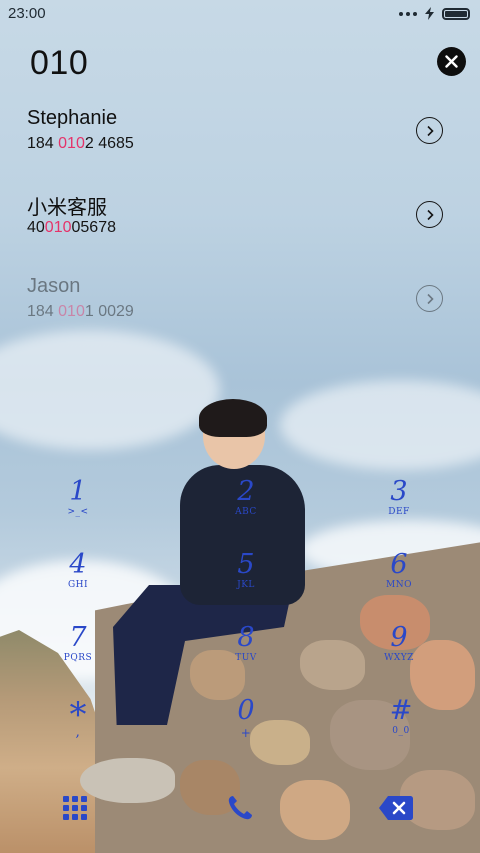 The image size is (480, 853). I want to click on more-dots-icon, so click(408, 13).